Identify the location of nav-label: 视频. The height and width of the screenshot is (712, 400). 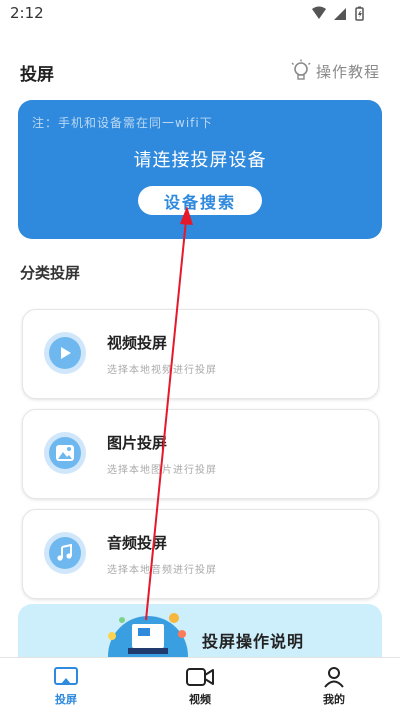
(200, 699).